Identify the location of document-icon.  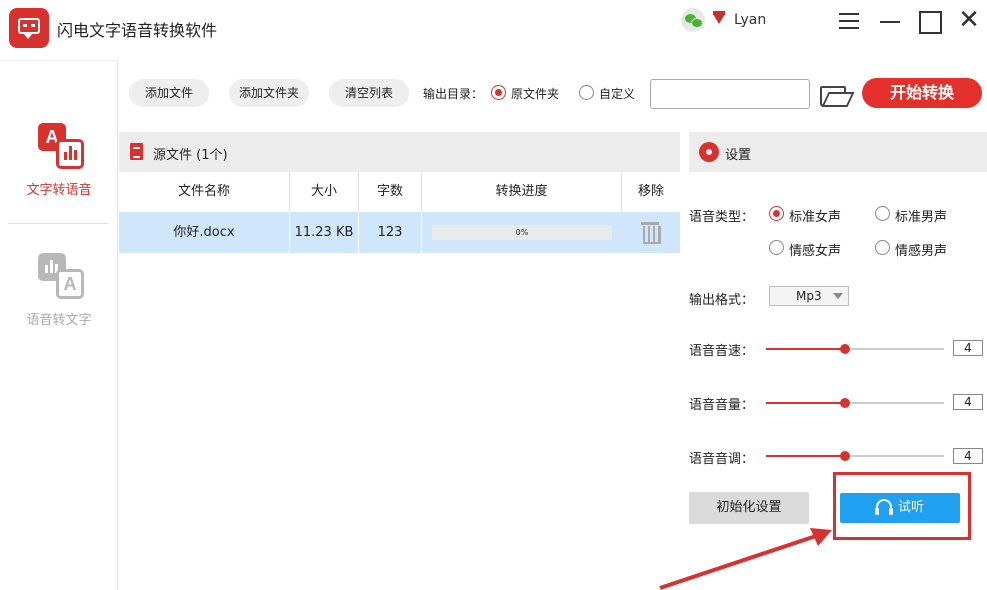
(136, 151).